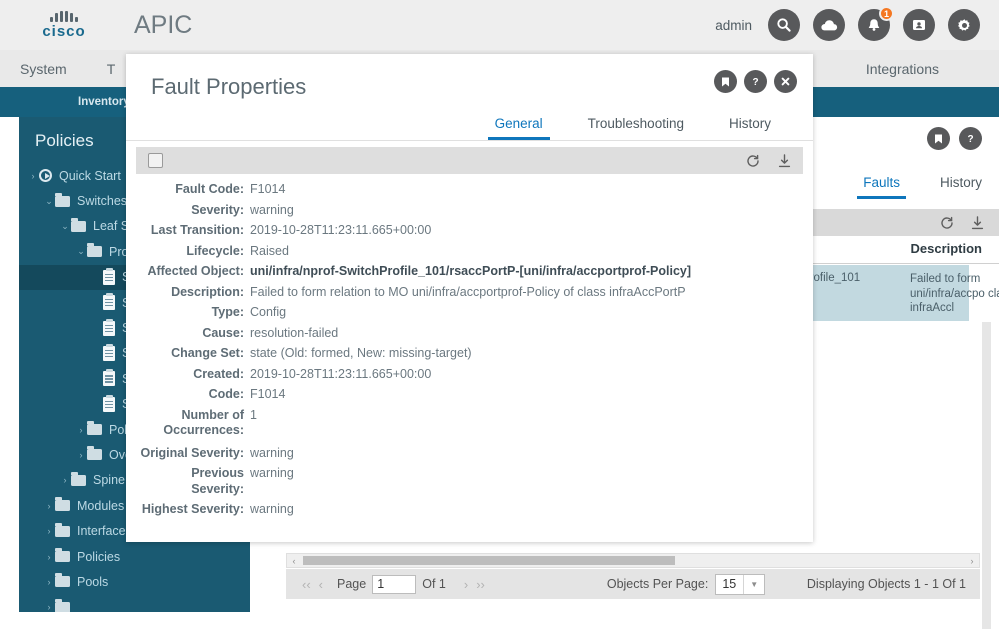 This screenshot has height=629, width=999. Describe the element at coordinates (226, 394) in the screenshot. I see `property-label: Code:` at that location.